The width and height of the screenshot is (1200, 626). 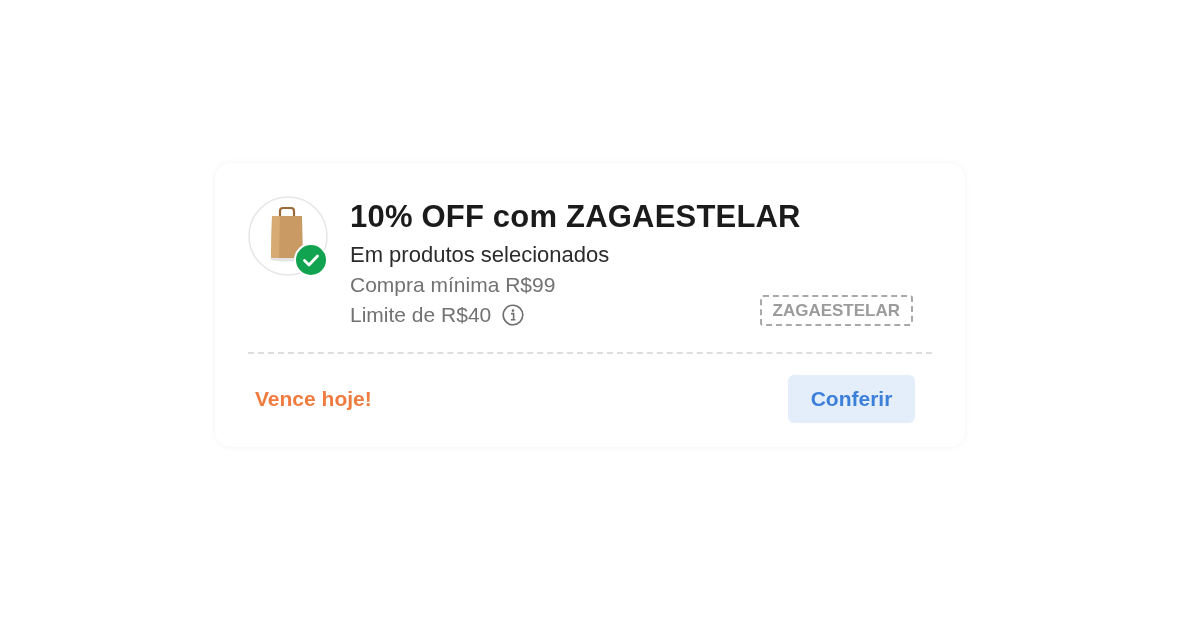 What do you see at coordinates (313, 399) in the screenshot?
I see `expiry-text: Vence hoje!` at bounding box center [313, 399].